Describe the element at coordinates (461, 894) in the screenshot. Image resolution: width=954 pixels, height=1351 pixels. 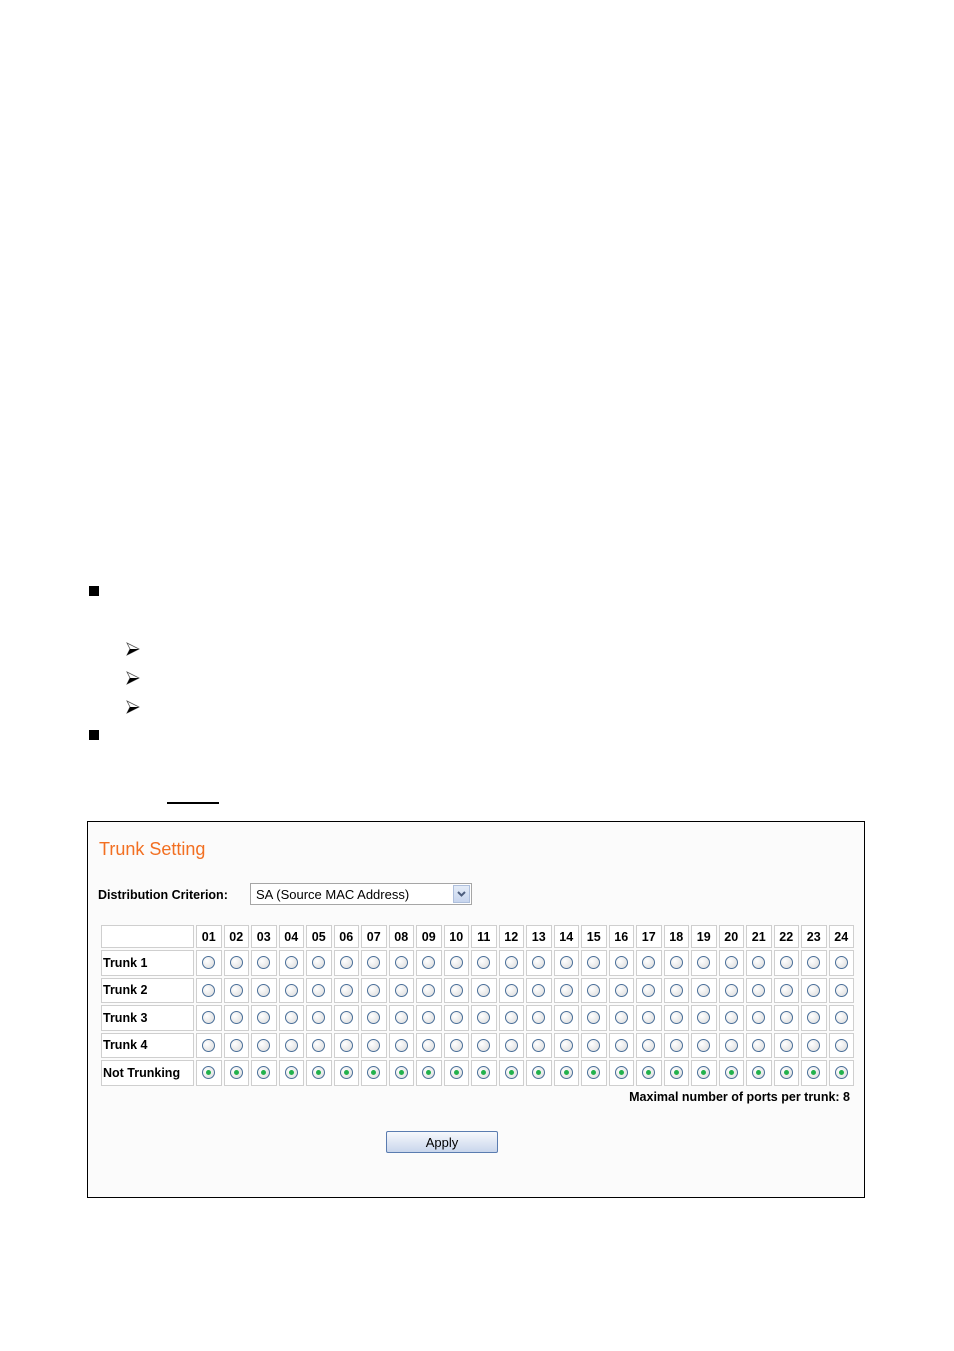
I see `chevron-down-icon` at that location.